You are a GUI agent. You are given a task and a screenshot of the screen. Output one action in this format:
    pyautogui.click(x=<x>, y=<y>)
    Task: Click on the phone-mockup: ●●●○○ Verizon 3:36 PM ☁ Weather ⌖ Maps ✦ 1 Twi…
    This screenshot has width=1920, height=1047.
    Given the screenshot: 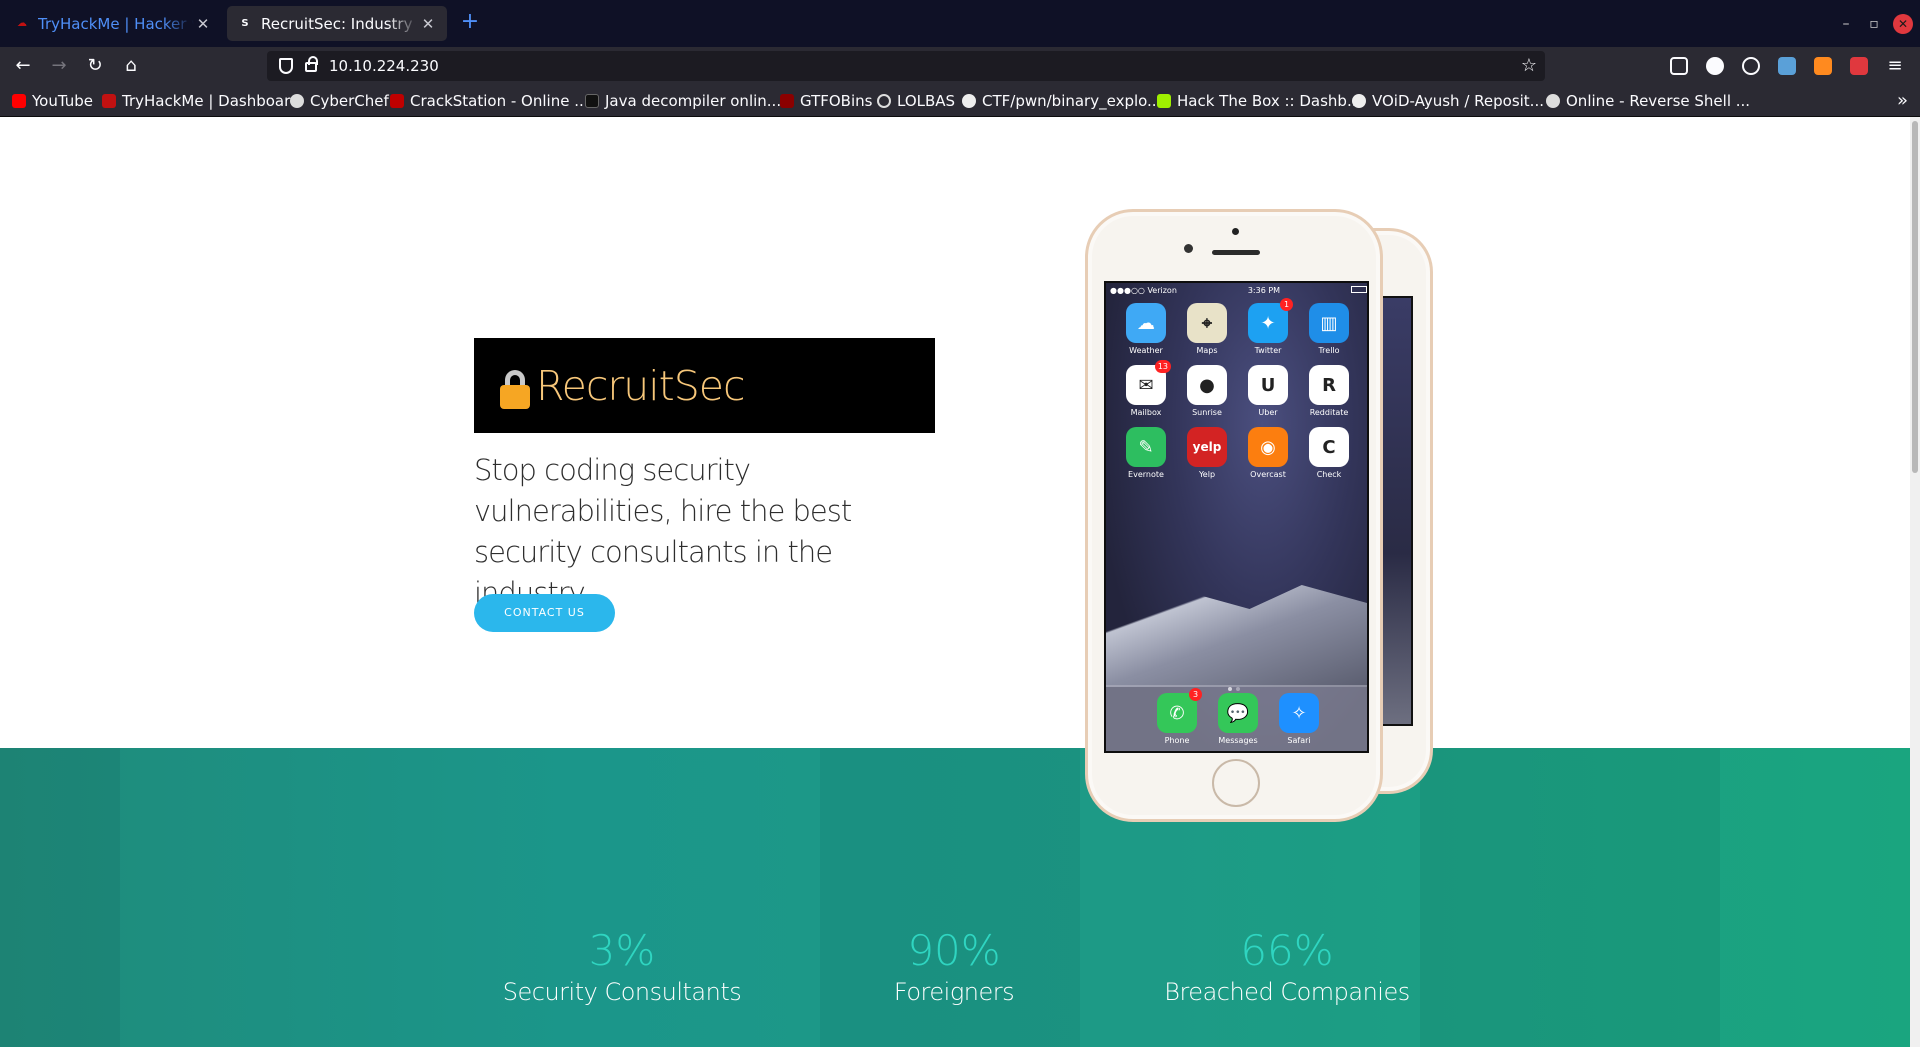 What is the action you would take?
    pyautogui.click(x=1234, y=515)
    